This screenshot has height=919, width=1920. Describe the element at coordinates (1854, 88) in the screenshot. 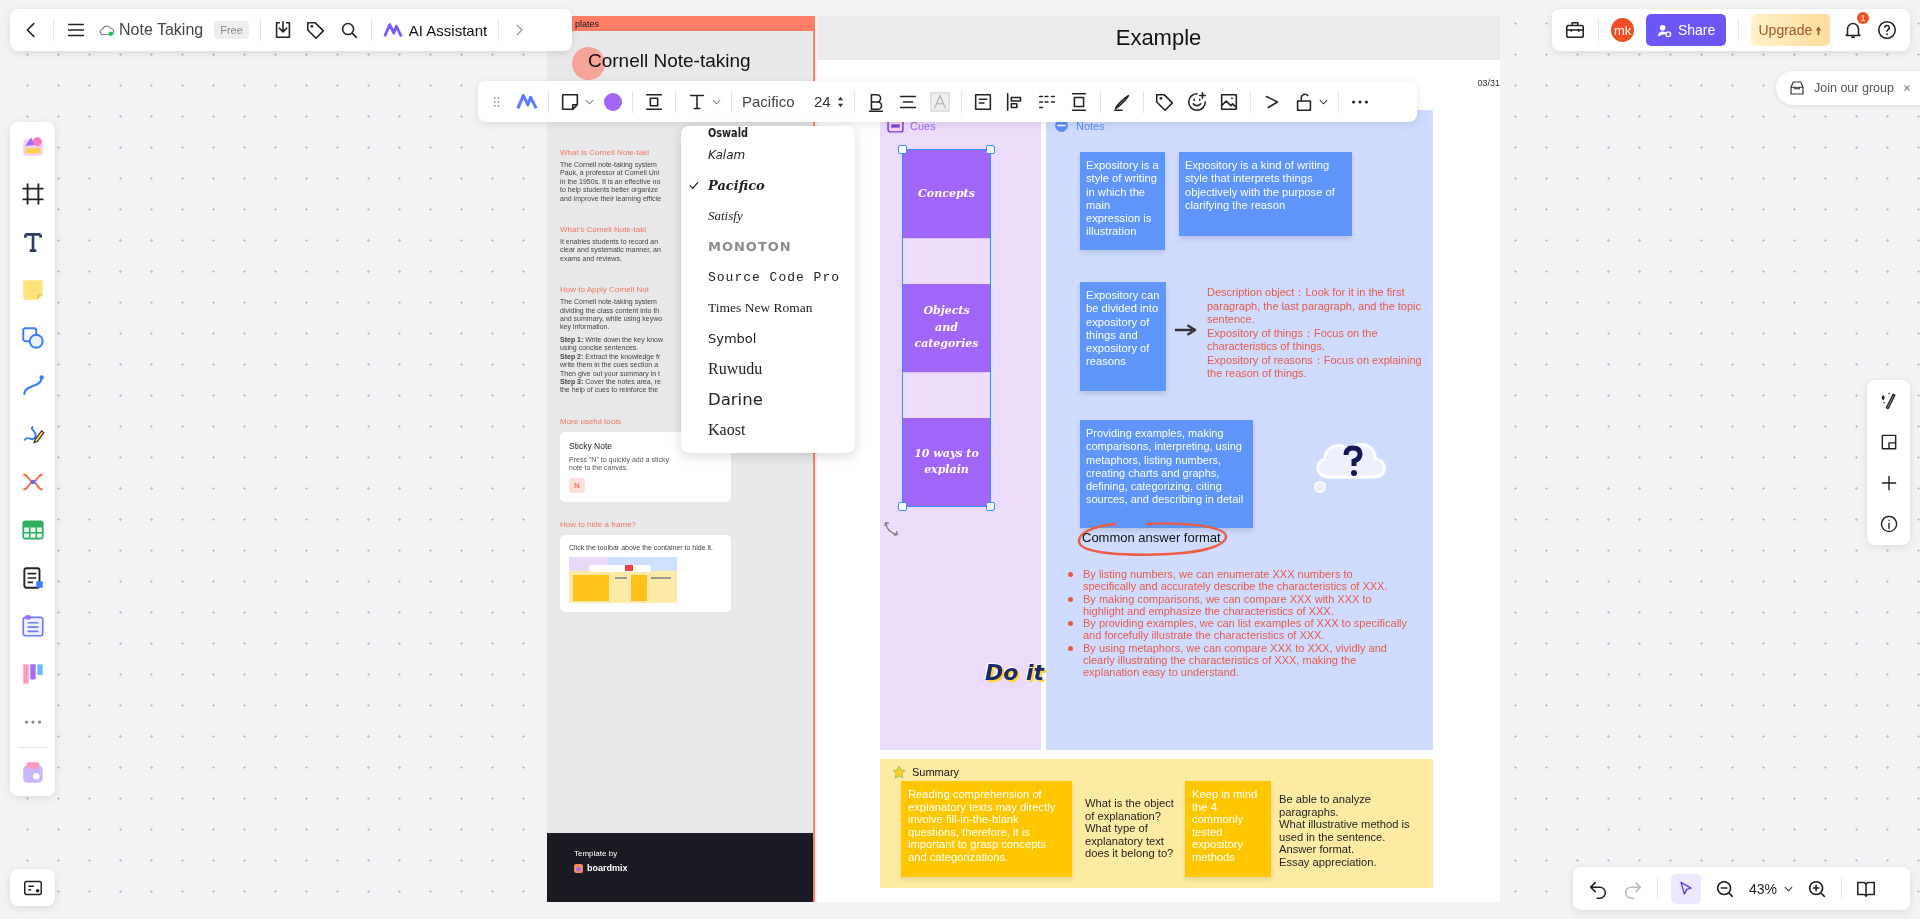

I see `banner-text: Join our group` at that location.